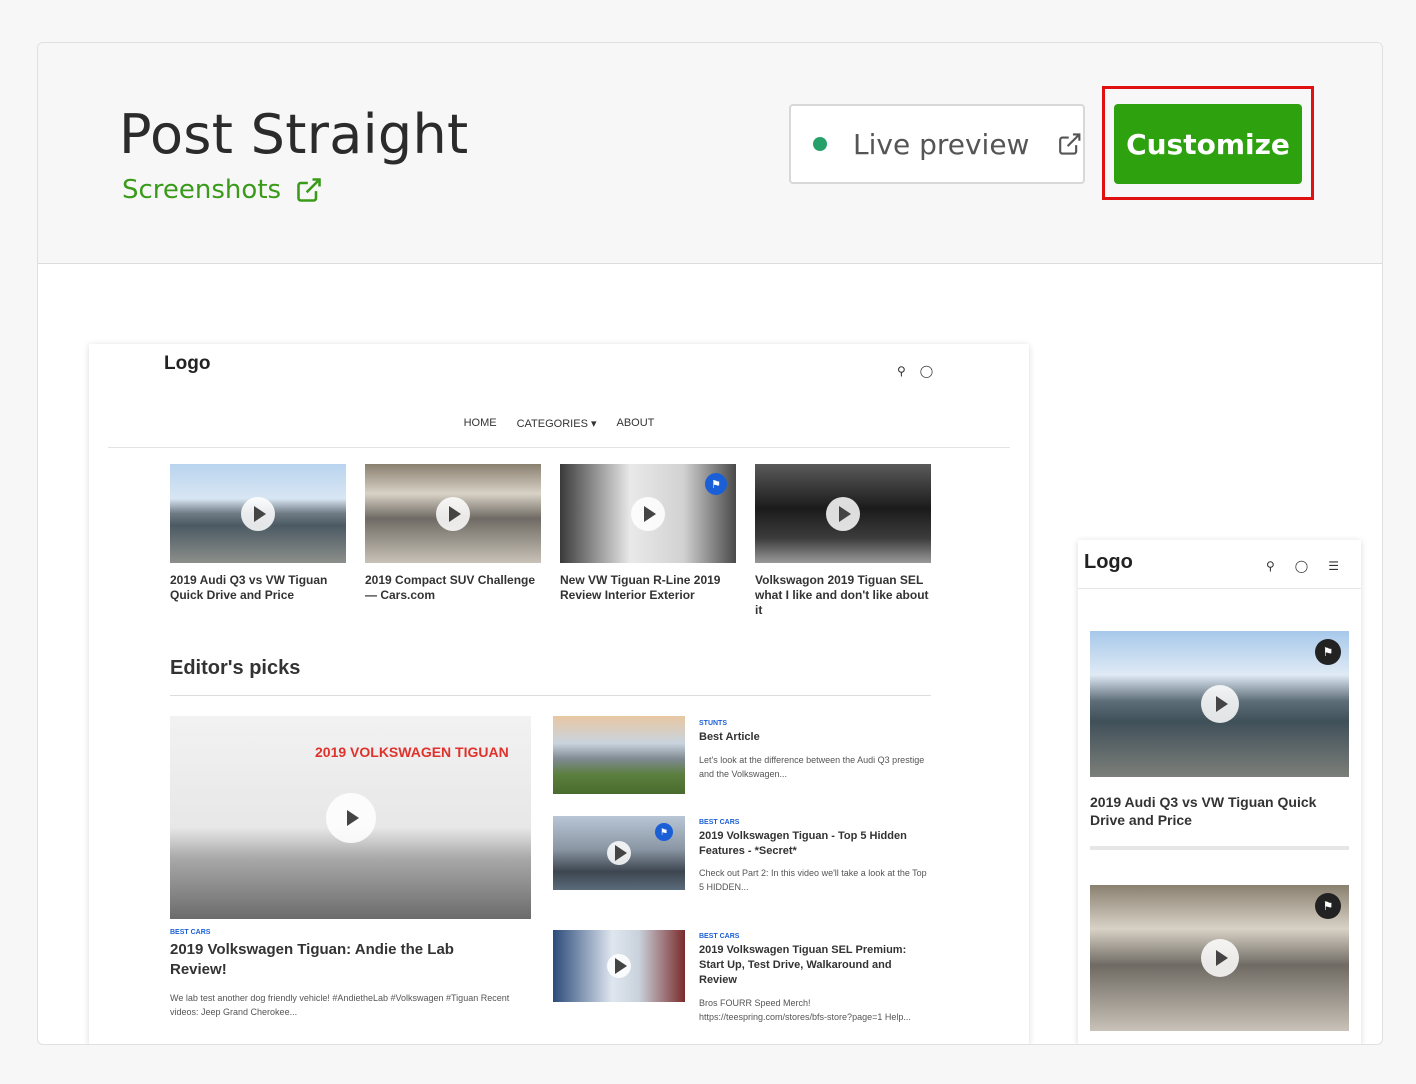 The width and height of the screenshot is (1416, 1084). What do you see at coordinates (1333, 566) in the screenshot?
I see `menu-icon: ☰` at bounding box center [1333, 566].